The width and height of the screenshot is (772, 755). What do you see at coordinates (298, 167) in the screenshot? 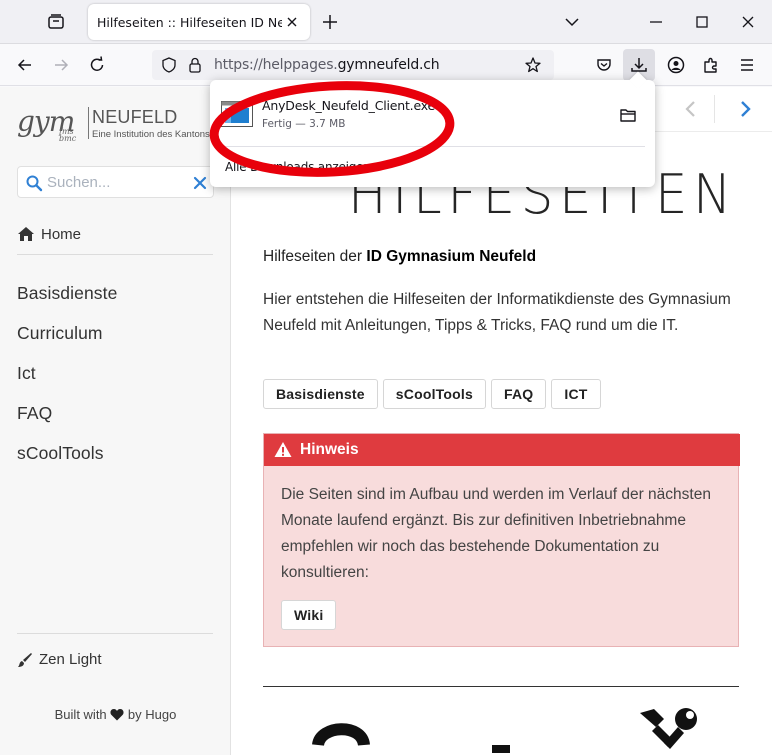
I see `show-all-downloads: Alle Downloads anzeigen` at bounding box center [298, 167].